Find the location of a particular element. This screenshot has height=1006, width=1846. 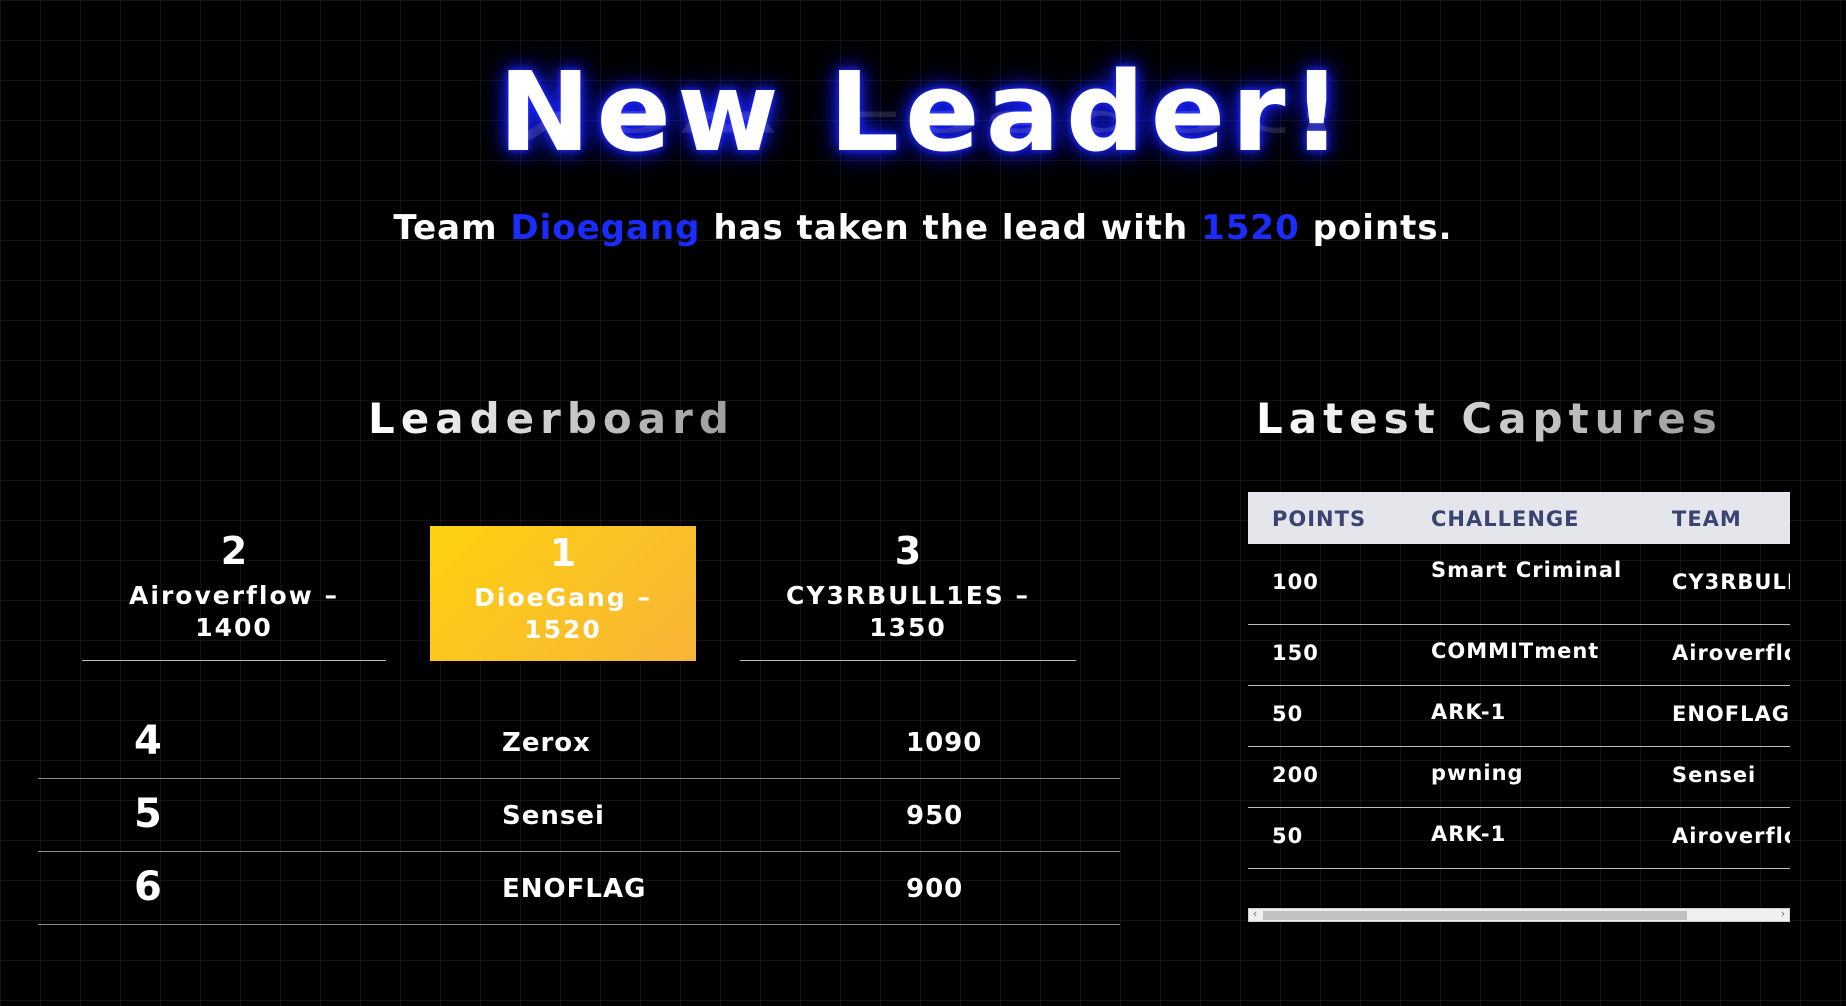

cell-challenge: COMMITment is located at coordinates (1515, 651).